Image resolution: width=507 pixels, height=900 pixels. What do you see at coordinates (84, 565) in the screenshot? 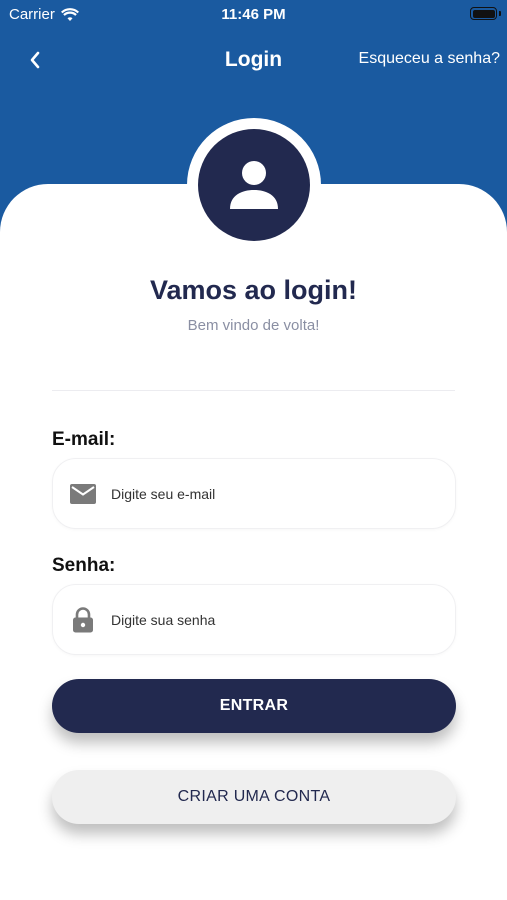
I see `password-label: Senha:` at bounding box center [84, 565].